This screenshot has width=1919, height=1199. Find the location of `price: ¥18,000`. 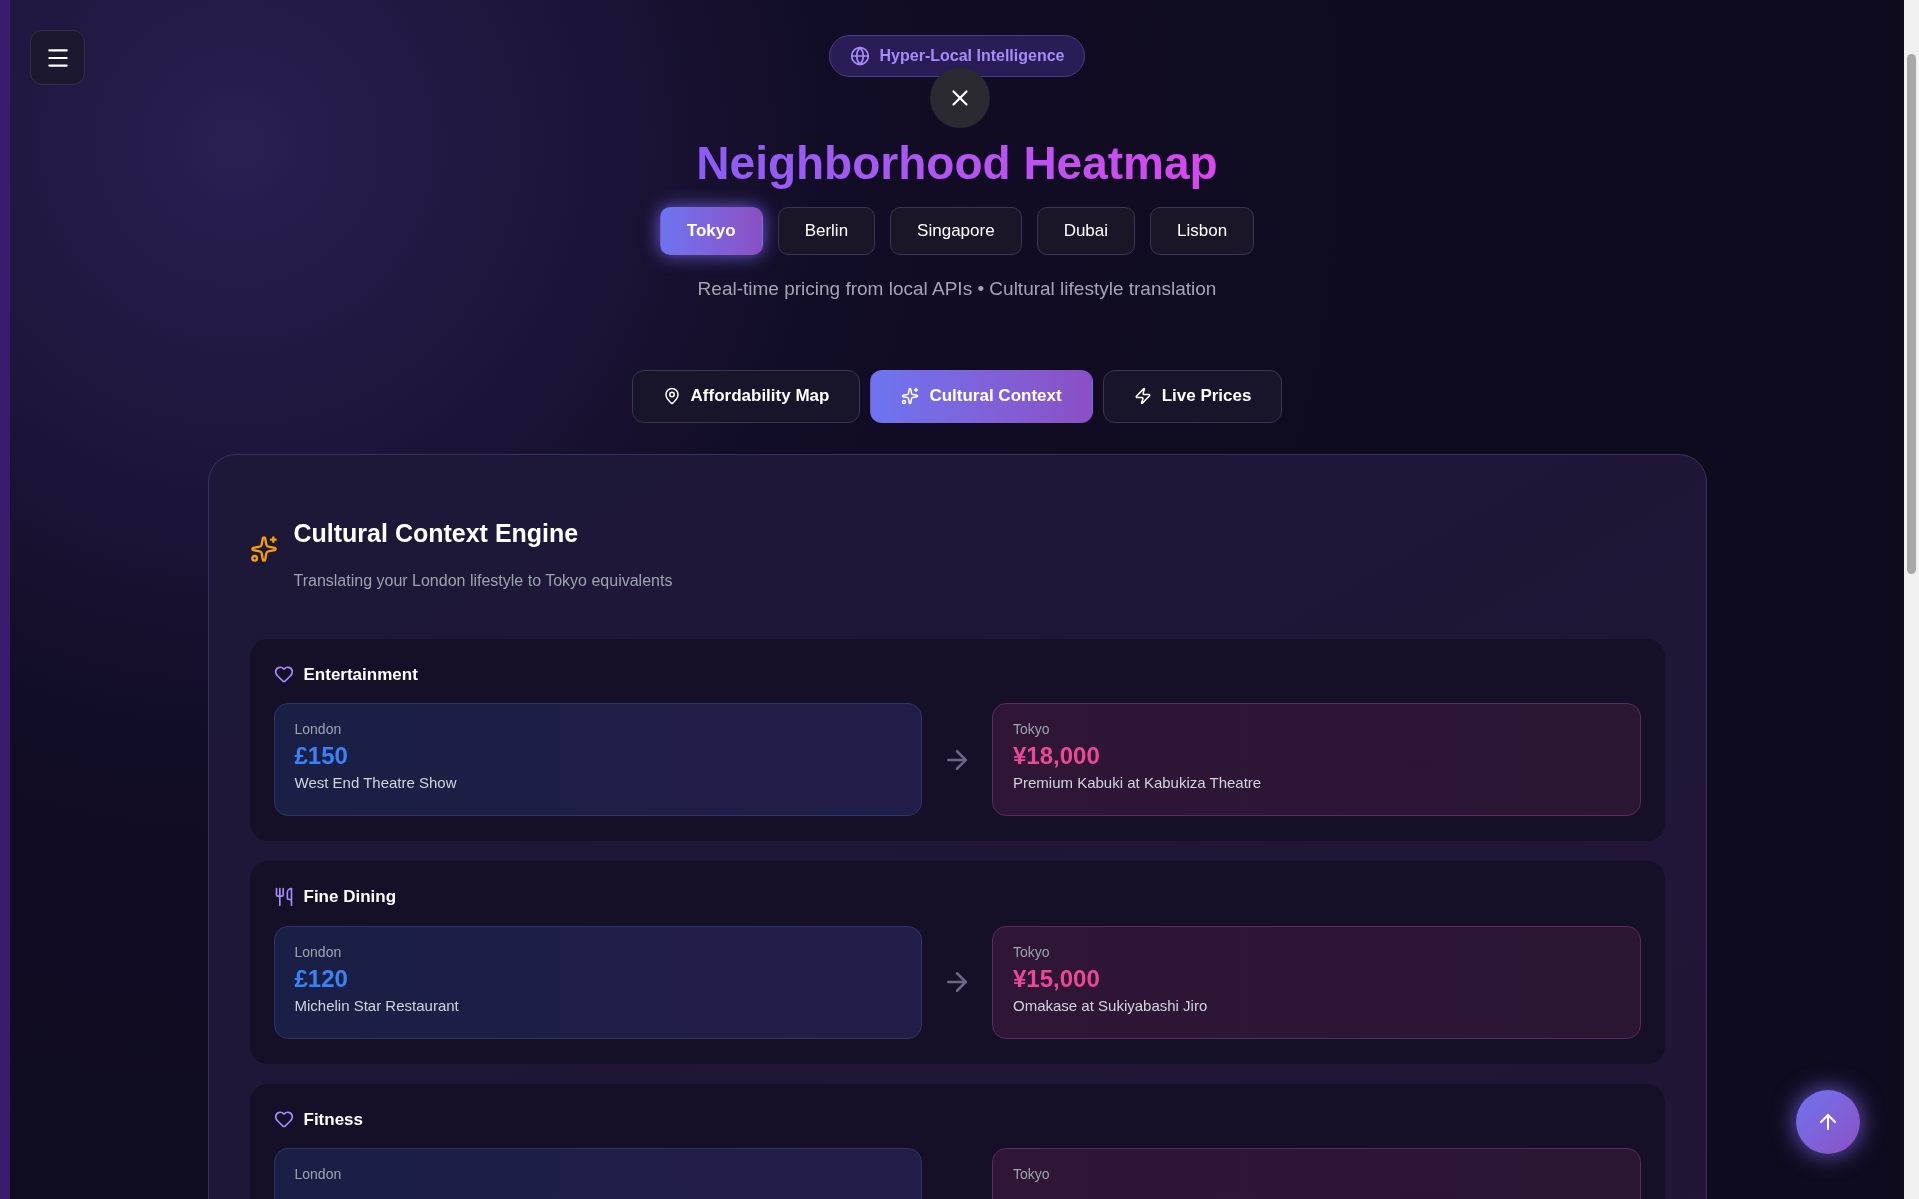

price: ¥18,000 is located at coordinates (1057, 756).